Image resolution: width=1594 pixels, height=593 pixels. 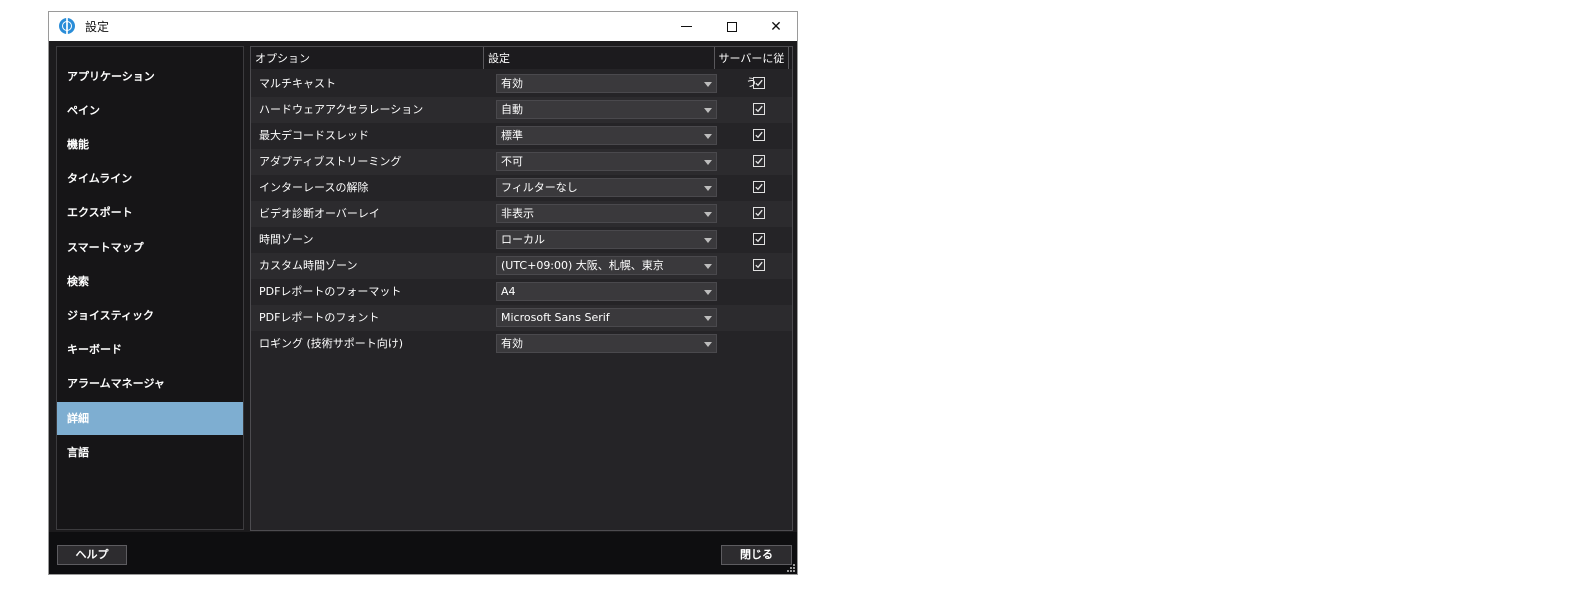 What do you see at coordinates (423, 26) in the screenshot?
I see `title-bar: 設定 ✕` at bounding box center [423, 26].